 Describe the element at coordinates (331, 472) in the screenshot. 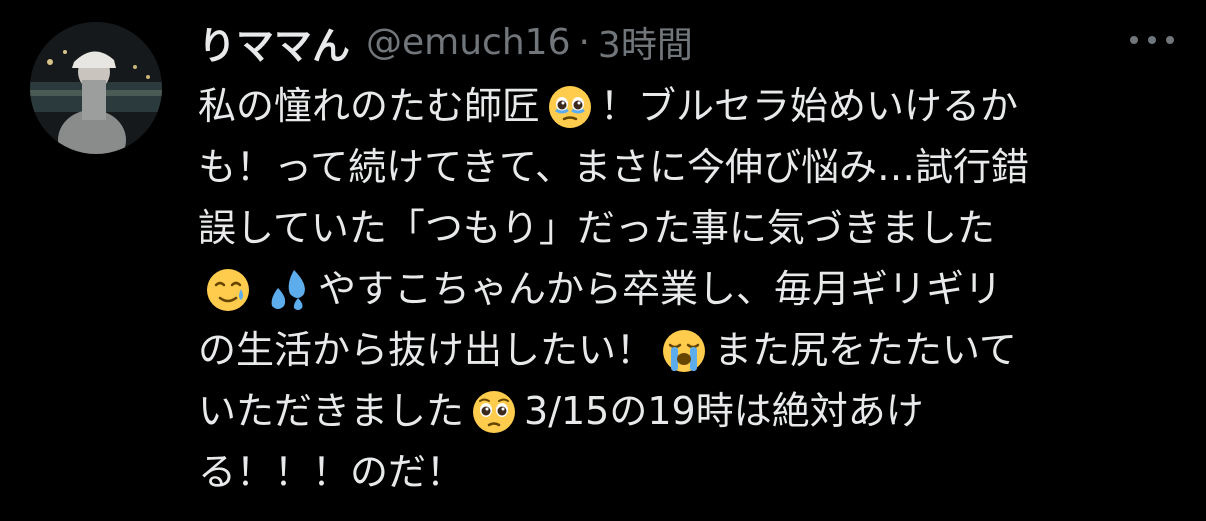

I see `text-segment: る！！！のだ！` at that location.